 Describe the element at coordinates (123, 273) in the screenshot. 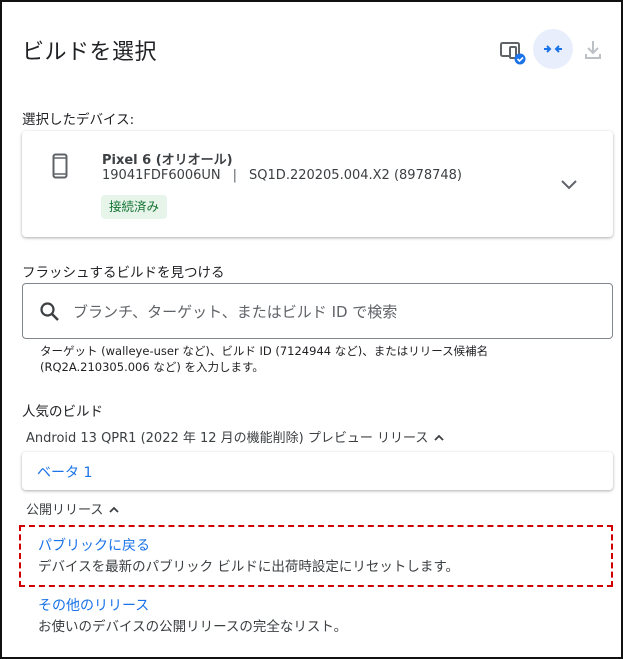

I see `find-build-label: フラッシュするビルドを見つける` at that location.